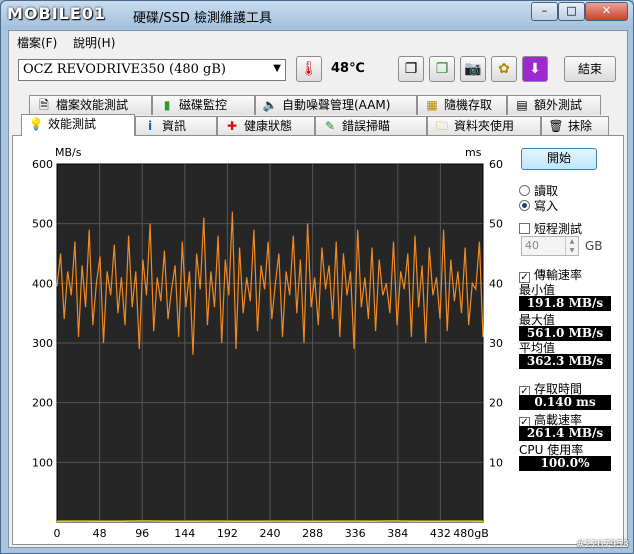 Image resolution: width=634 pixels, height=554 pixels. I want to click on tab-disk-monitor: ▮ 磁碟監控, so click(203, 105).